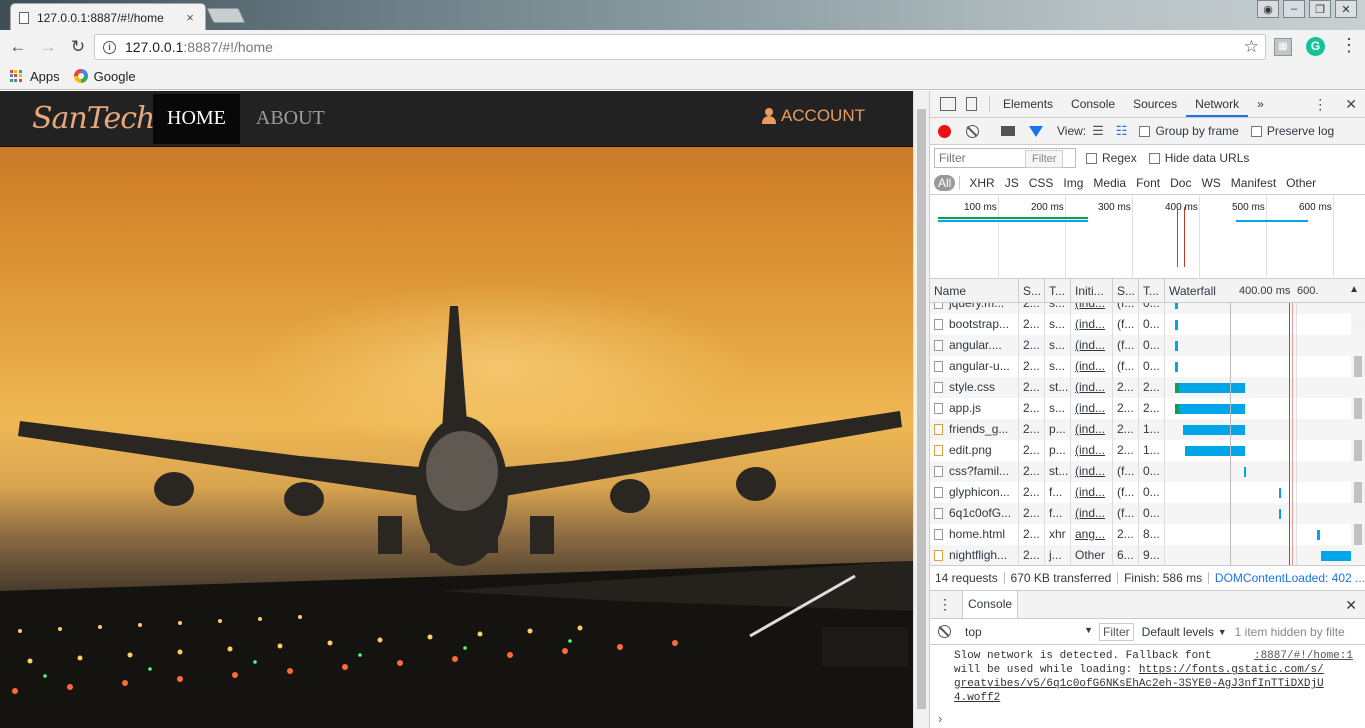 Image resolution: width=1365 pixels, height=728 pixels. Describe the element at coordinates (1180, 183) in the screenshot. I see `type-filter-doc: Doc` at that location.